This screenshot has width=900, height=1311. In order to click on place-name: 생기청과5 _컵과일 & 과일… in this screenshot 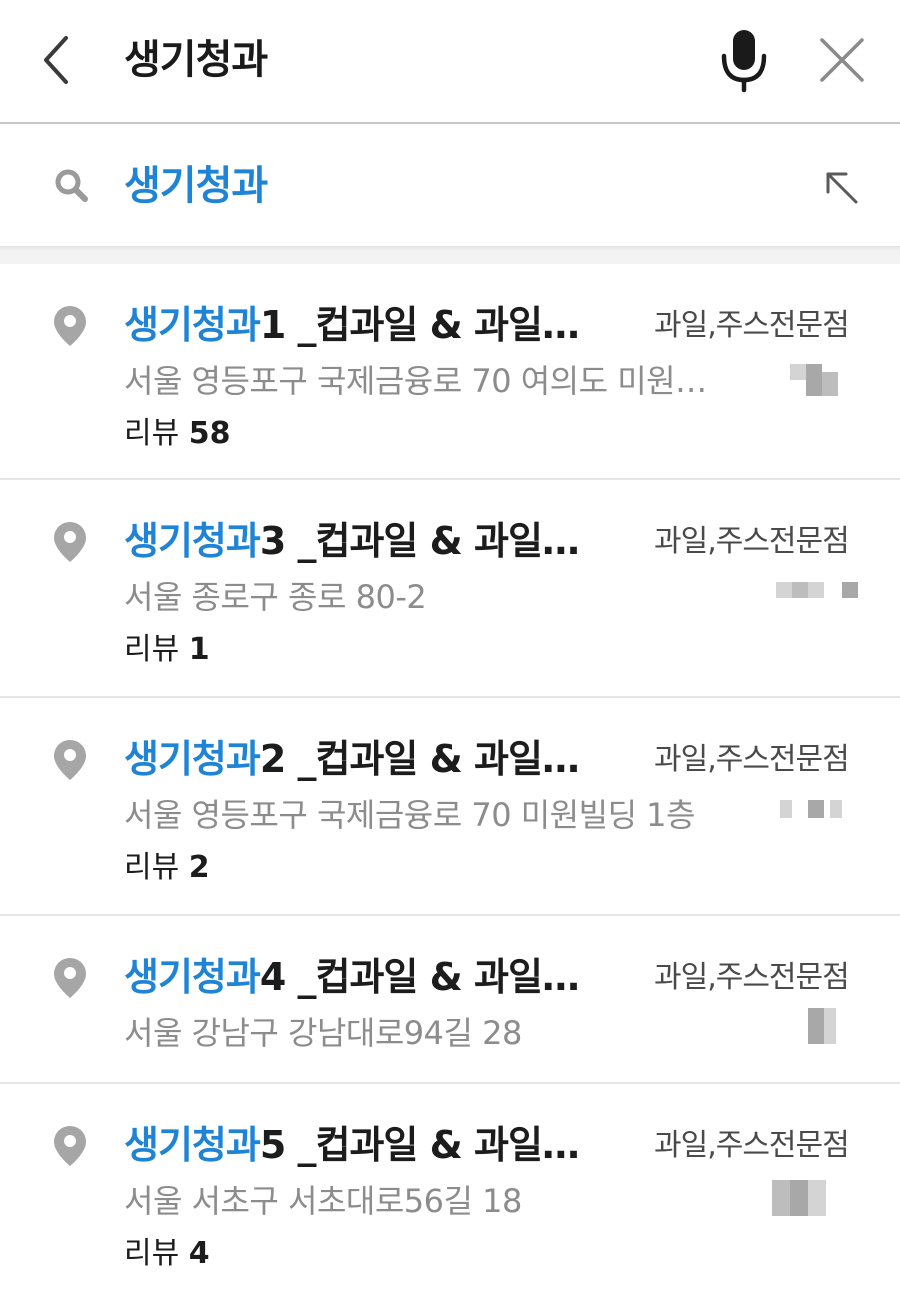, I will do `click(351, 1145)`.